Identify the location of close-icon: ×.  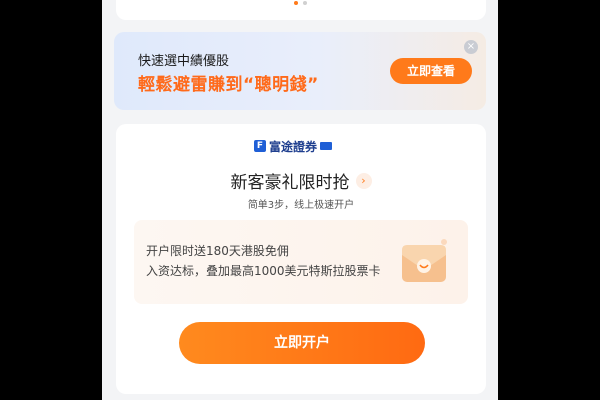
(471, 47).